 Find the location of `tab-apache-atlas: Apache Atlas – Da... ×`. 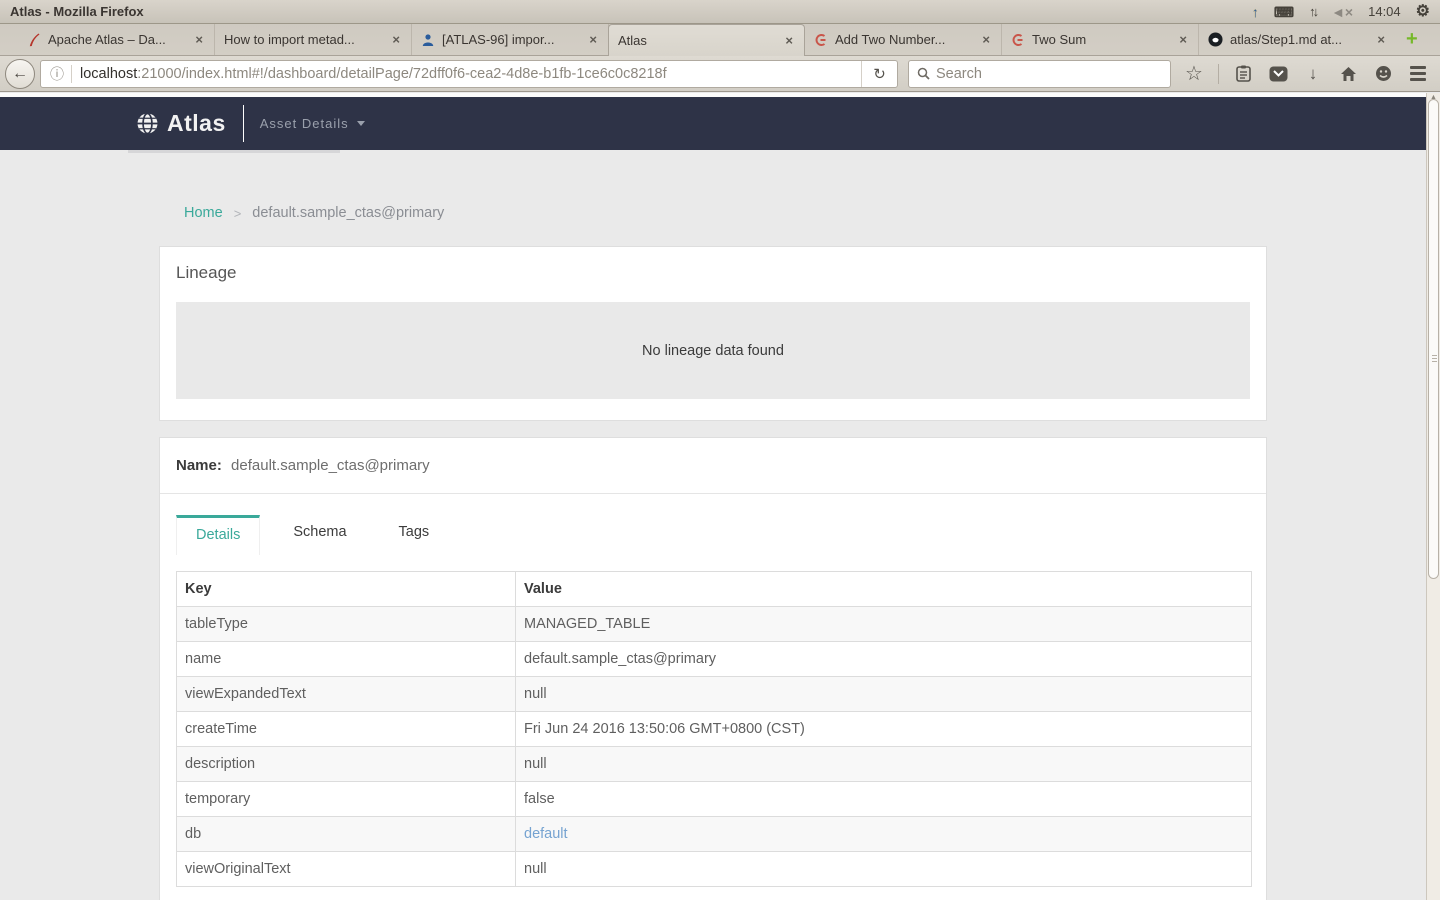

tab-apache-atlas: Apache Atlas – Da... × is located at coordinates (116, 39).